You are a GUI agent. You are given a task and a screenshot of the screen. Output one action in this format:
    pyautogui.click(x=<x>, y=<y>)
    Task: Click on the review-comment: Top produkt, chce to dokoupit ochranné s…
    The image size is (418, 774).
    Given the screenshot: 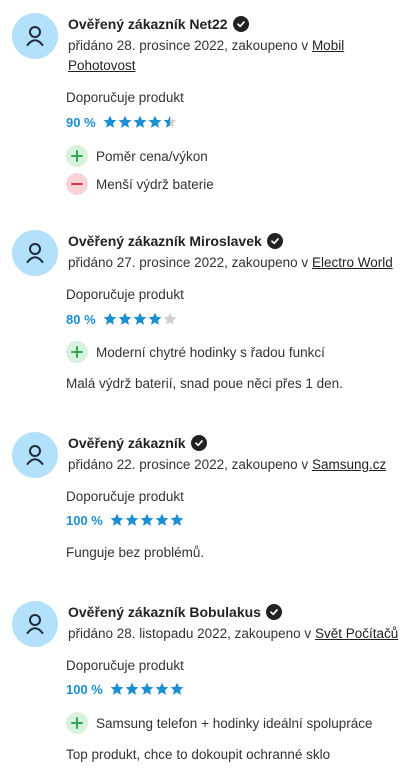 What is the action you would take?
    pyautogui.click(x=198, y=754)
    